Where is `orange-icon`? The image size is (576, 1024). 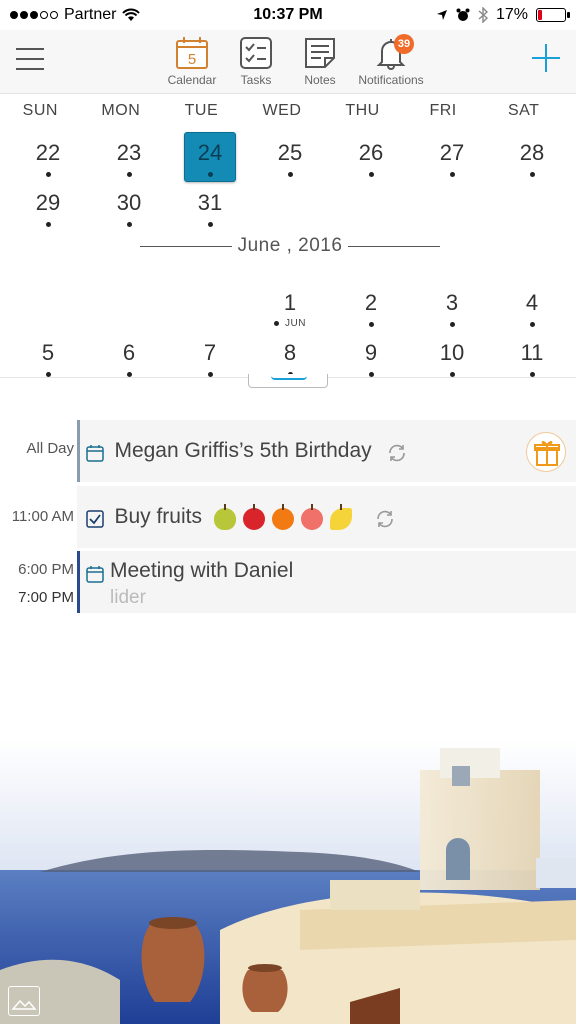
orange-icon is located at coordinates (283, 516).